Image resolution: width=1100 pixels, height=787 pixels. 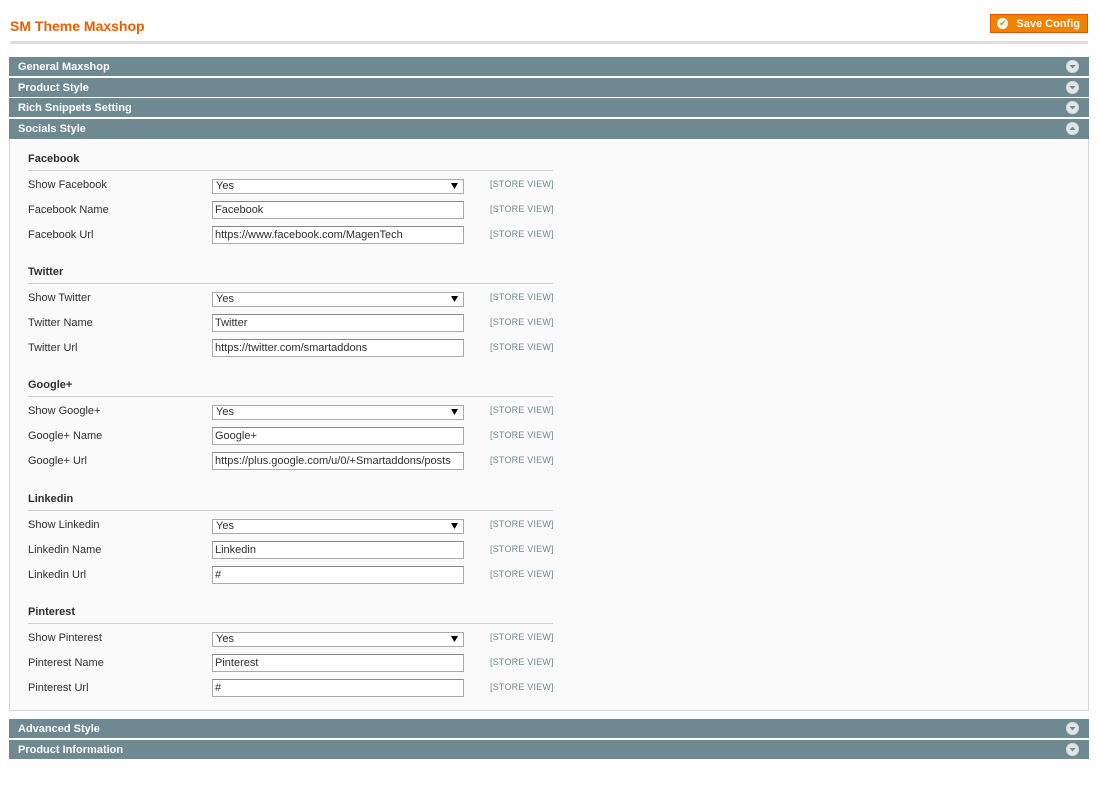 What do you see at coordinates (59, 729) in the screenshot?
I see `section-label: Advanced Style` at bounding box center [59, 729].